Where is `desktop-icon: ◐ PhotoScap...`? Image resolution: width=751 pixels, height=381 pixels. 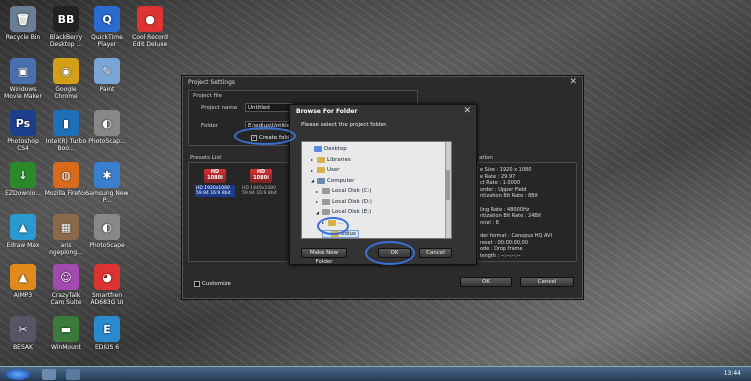
desktop-icon: ◐ PhotoScap... is located at coordinates (107, 127).